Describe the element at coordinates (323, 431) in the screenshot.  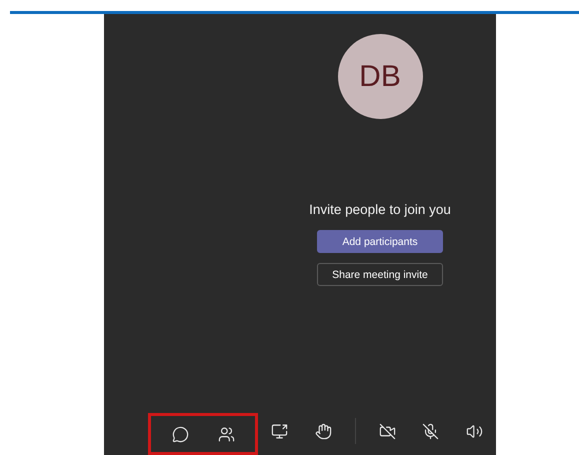
I see `hand-icon` at that location.